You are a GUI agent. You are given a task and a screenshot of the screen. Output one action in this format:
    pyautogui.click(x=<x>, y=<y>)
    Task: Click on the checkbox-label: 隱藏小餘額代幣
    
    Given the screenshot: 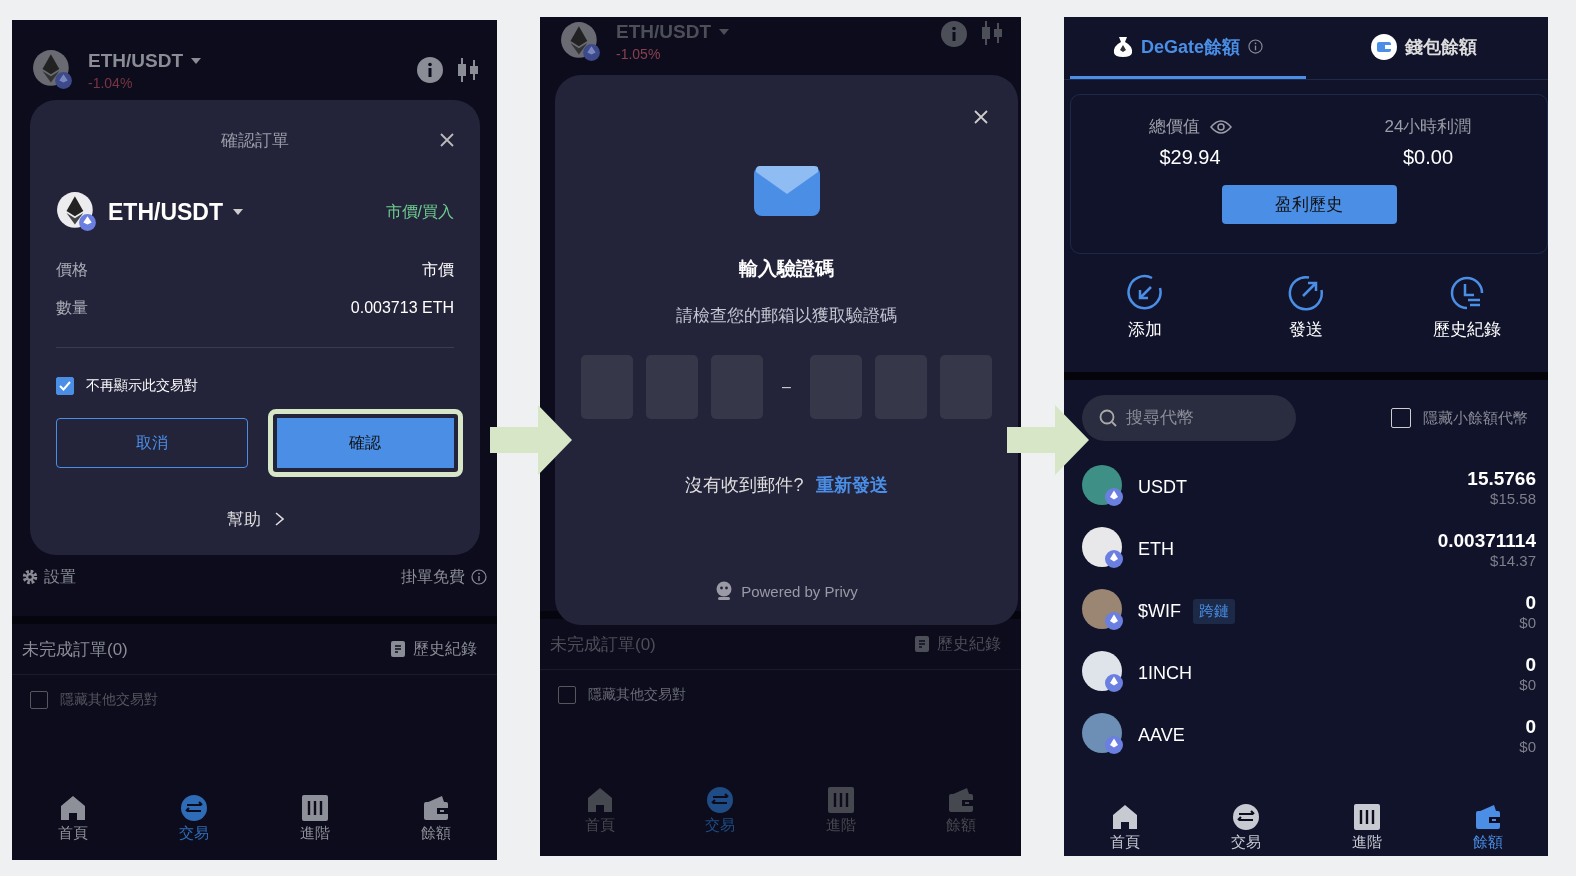 What is the action you would take?
    pyautogui.click(x=1475, y=418)
    